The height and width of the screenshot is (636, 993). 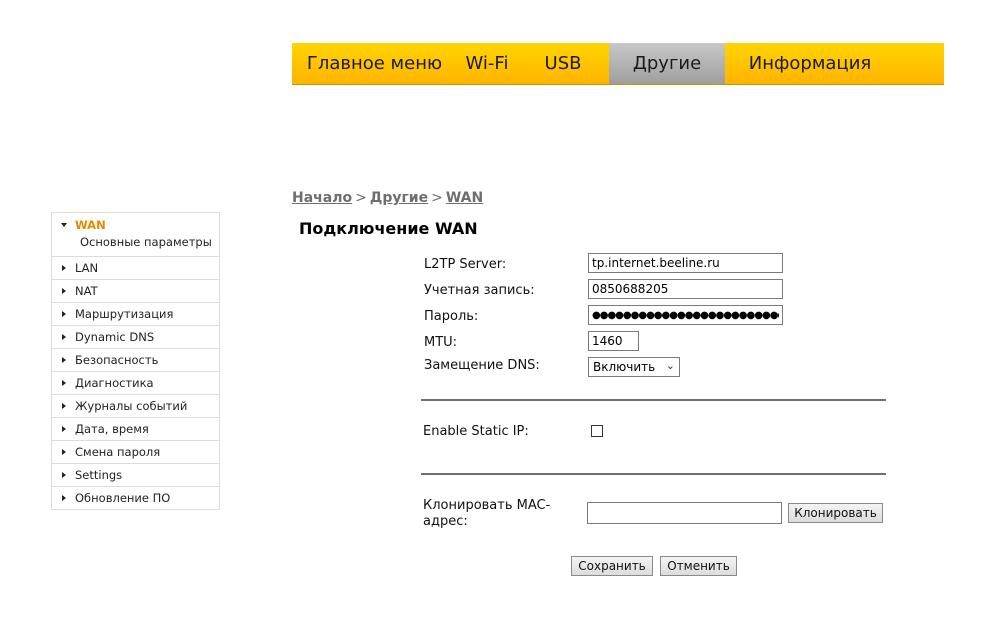 What do you see at coordinates (135, 267) in the screenshot?
I see `sidebar-item-lan: LAN` at bounding box center [135, 267].